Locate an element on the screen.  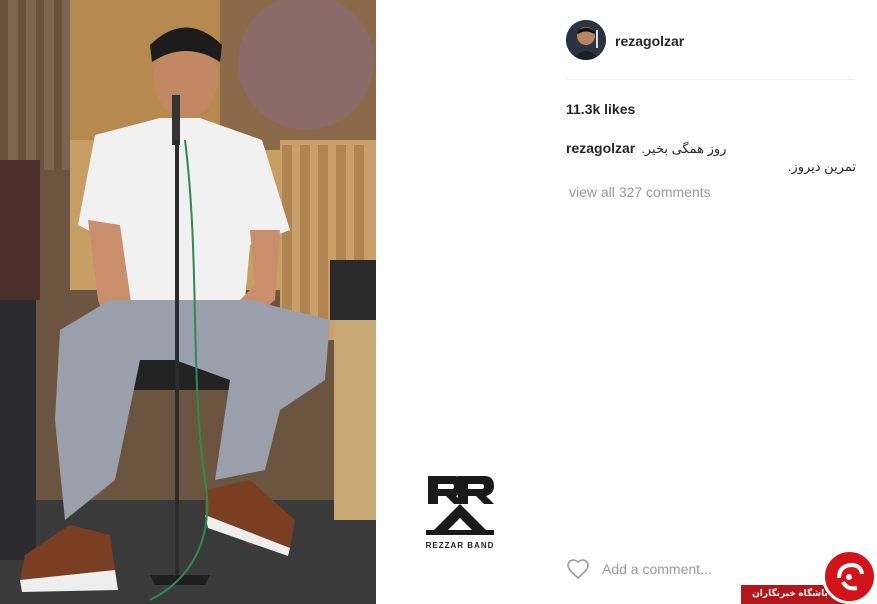
post-caption: rezagolzar روز همگی بخیر. تمرین دیروز. is located at coordinates (711, 157).